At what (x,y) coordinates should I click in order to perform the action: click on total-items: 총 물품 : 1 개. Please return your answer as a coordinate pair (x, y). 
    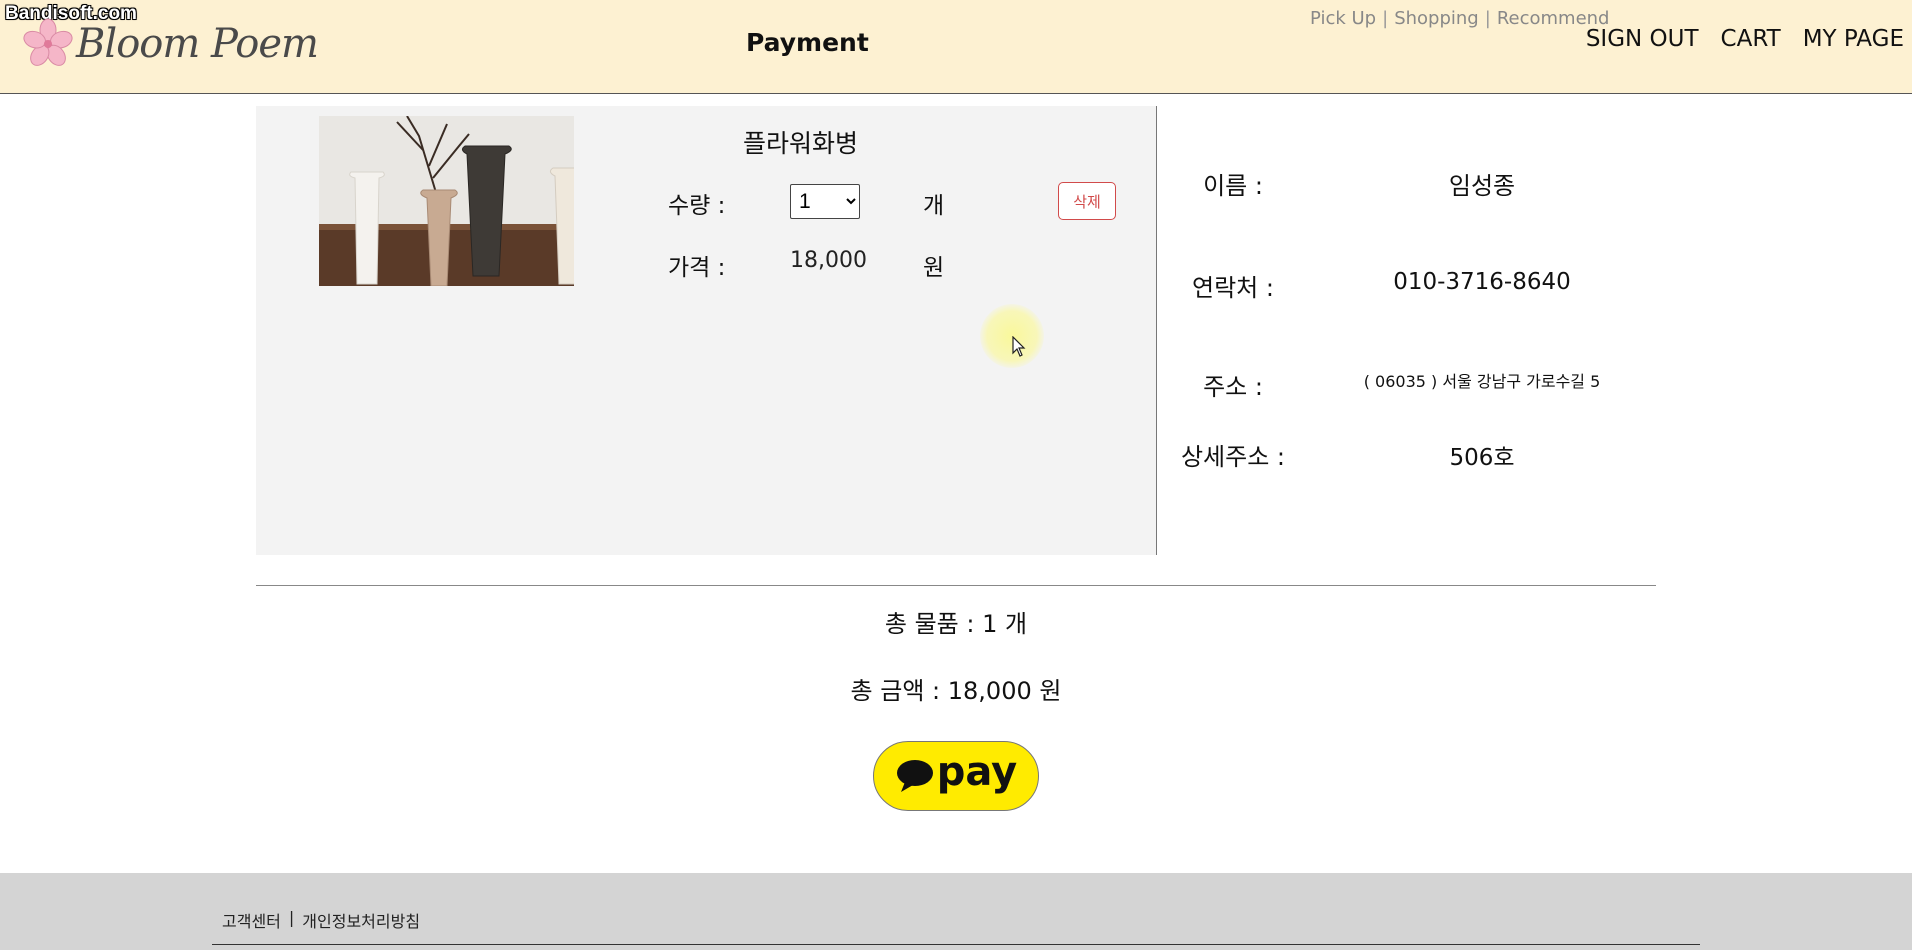
    Looking at the image, I should click on (956, 624).